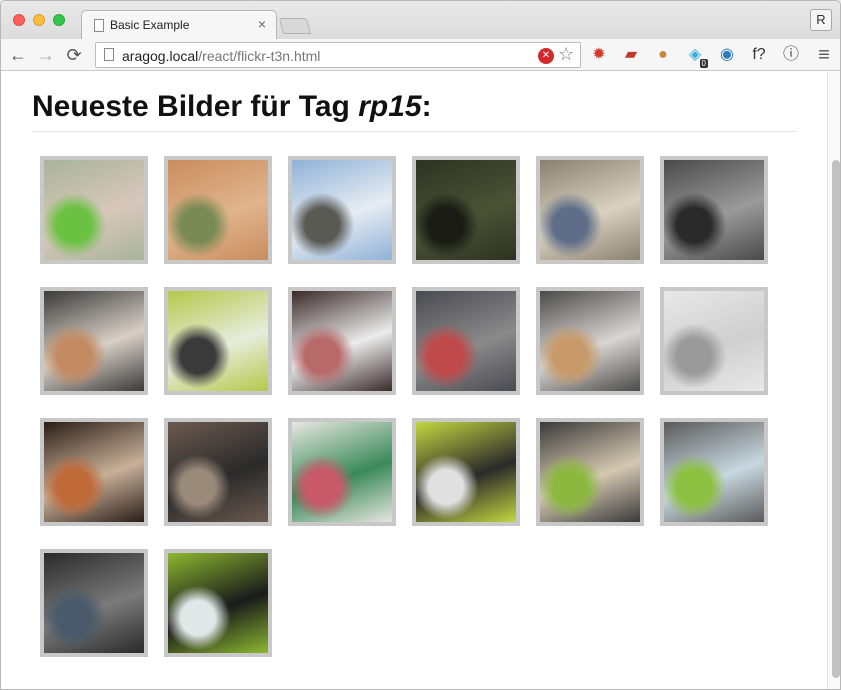 This screenshot has width=841, height=690. I want to click on blocked-content-icon: ✕, so click(546, 56).